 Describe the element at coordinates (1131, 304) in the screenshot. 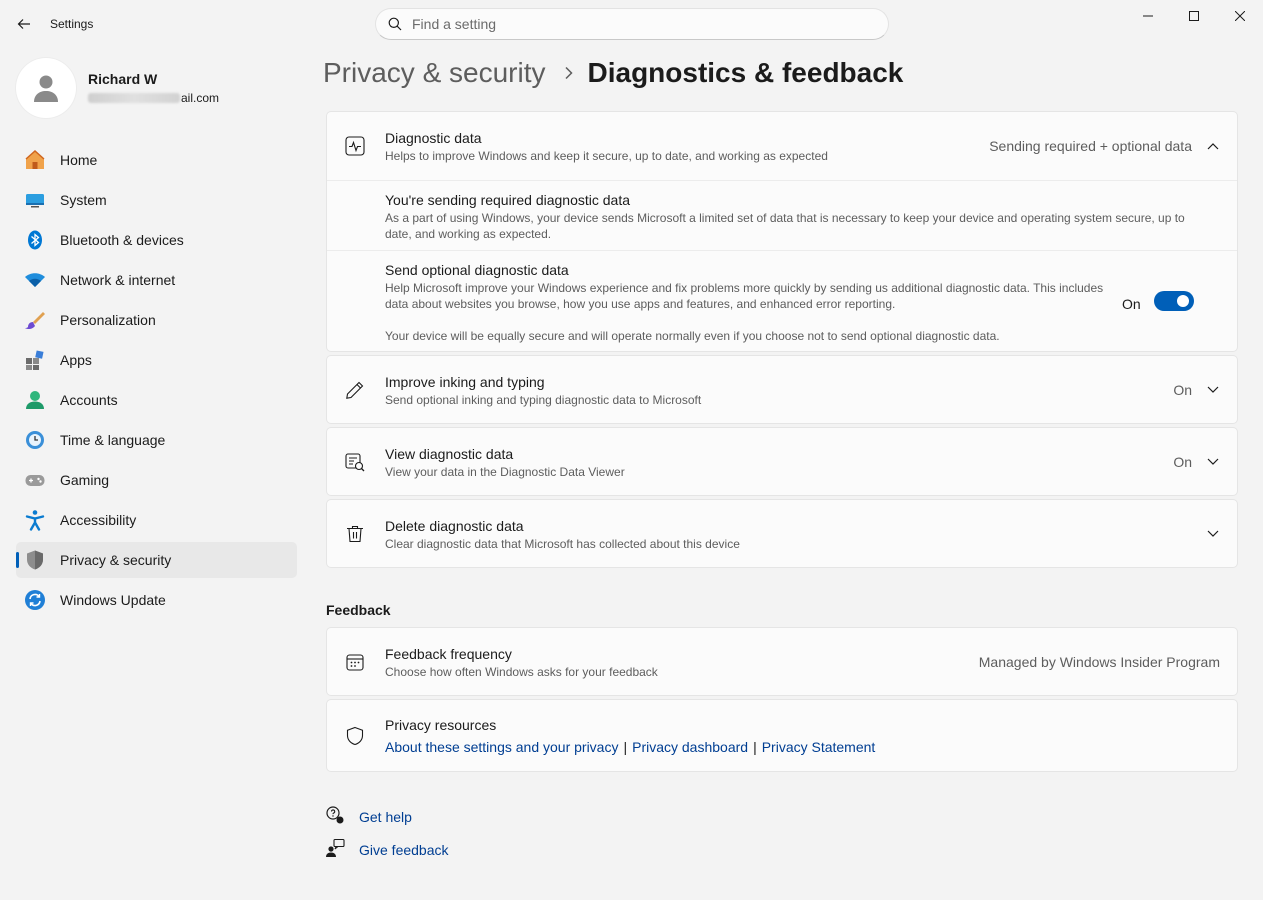

I see `optional-data-toggle-label: On` at that location.